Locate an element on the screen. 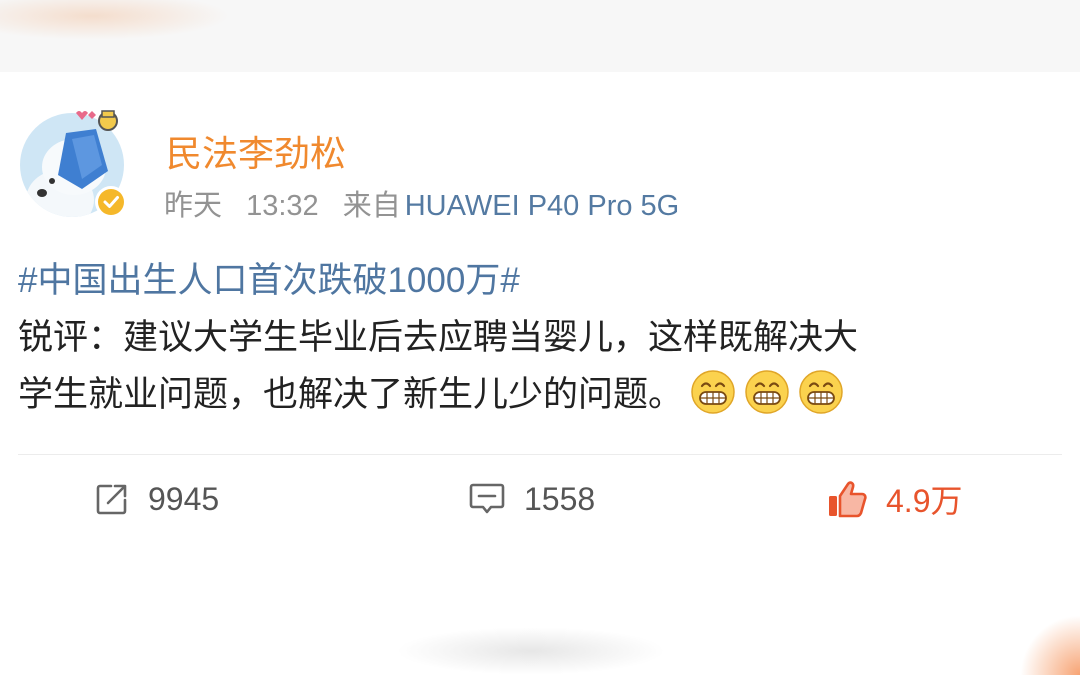 This screenshot has height=675, width=1080. comment-button: 1558 is located at coordinates (531, 499).